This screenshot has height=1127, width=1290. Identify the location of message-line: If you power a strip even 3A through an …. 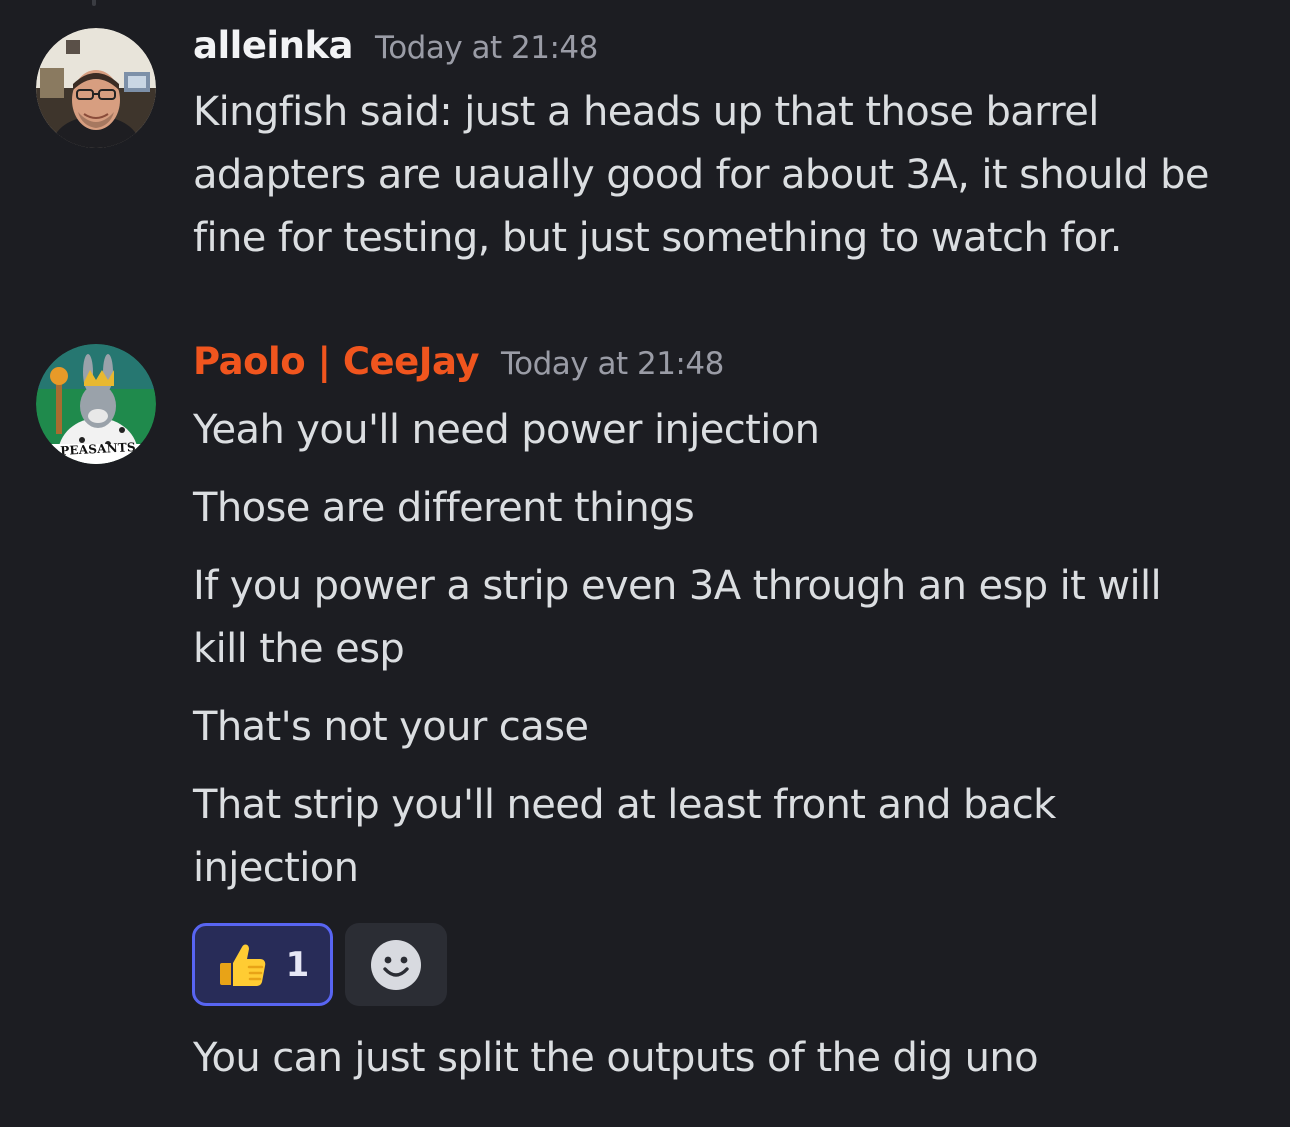
(677, 586).